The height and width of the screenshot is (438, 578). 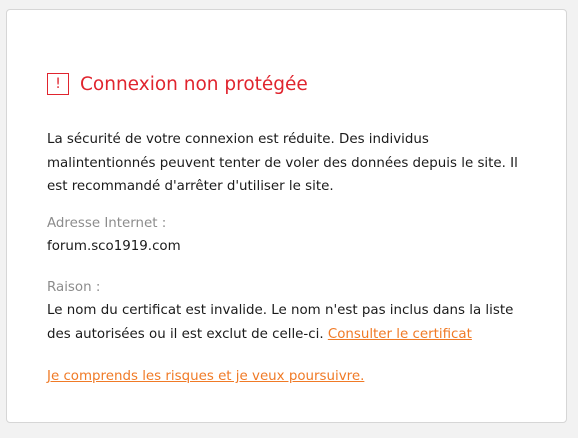 I want to click on reason-label: Raison :, so click(x=74, y=287).